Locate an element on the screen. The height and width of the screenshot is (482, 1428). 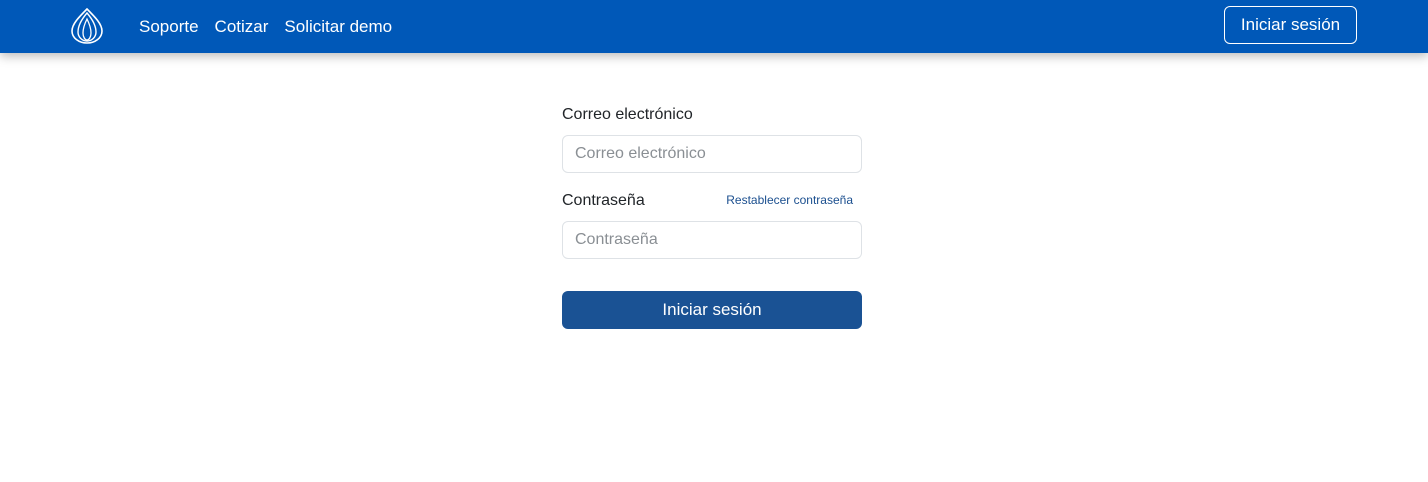
navbar-login-button: Iniciar sesión is located at coordinates (1290, 25).